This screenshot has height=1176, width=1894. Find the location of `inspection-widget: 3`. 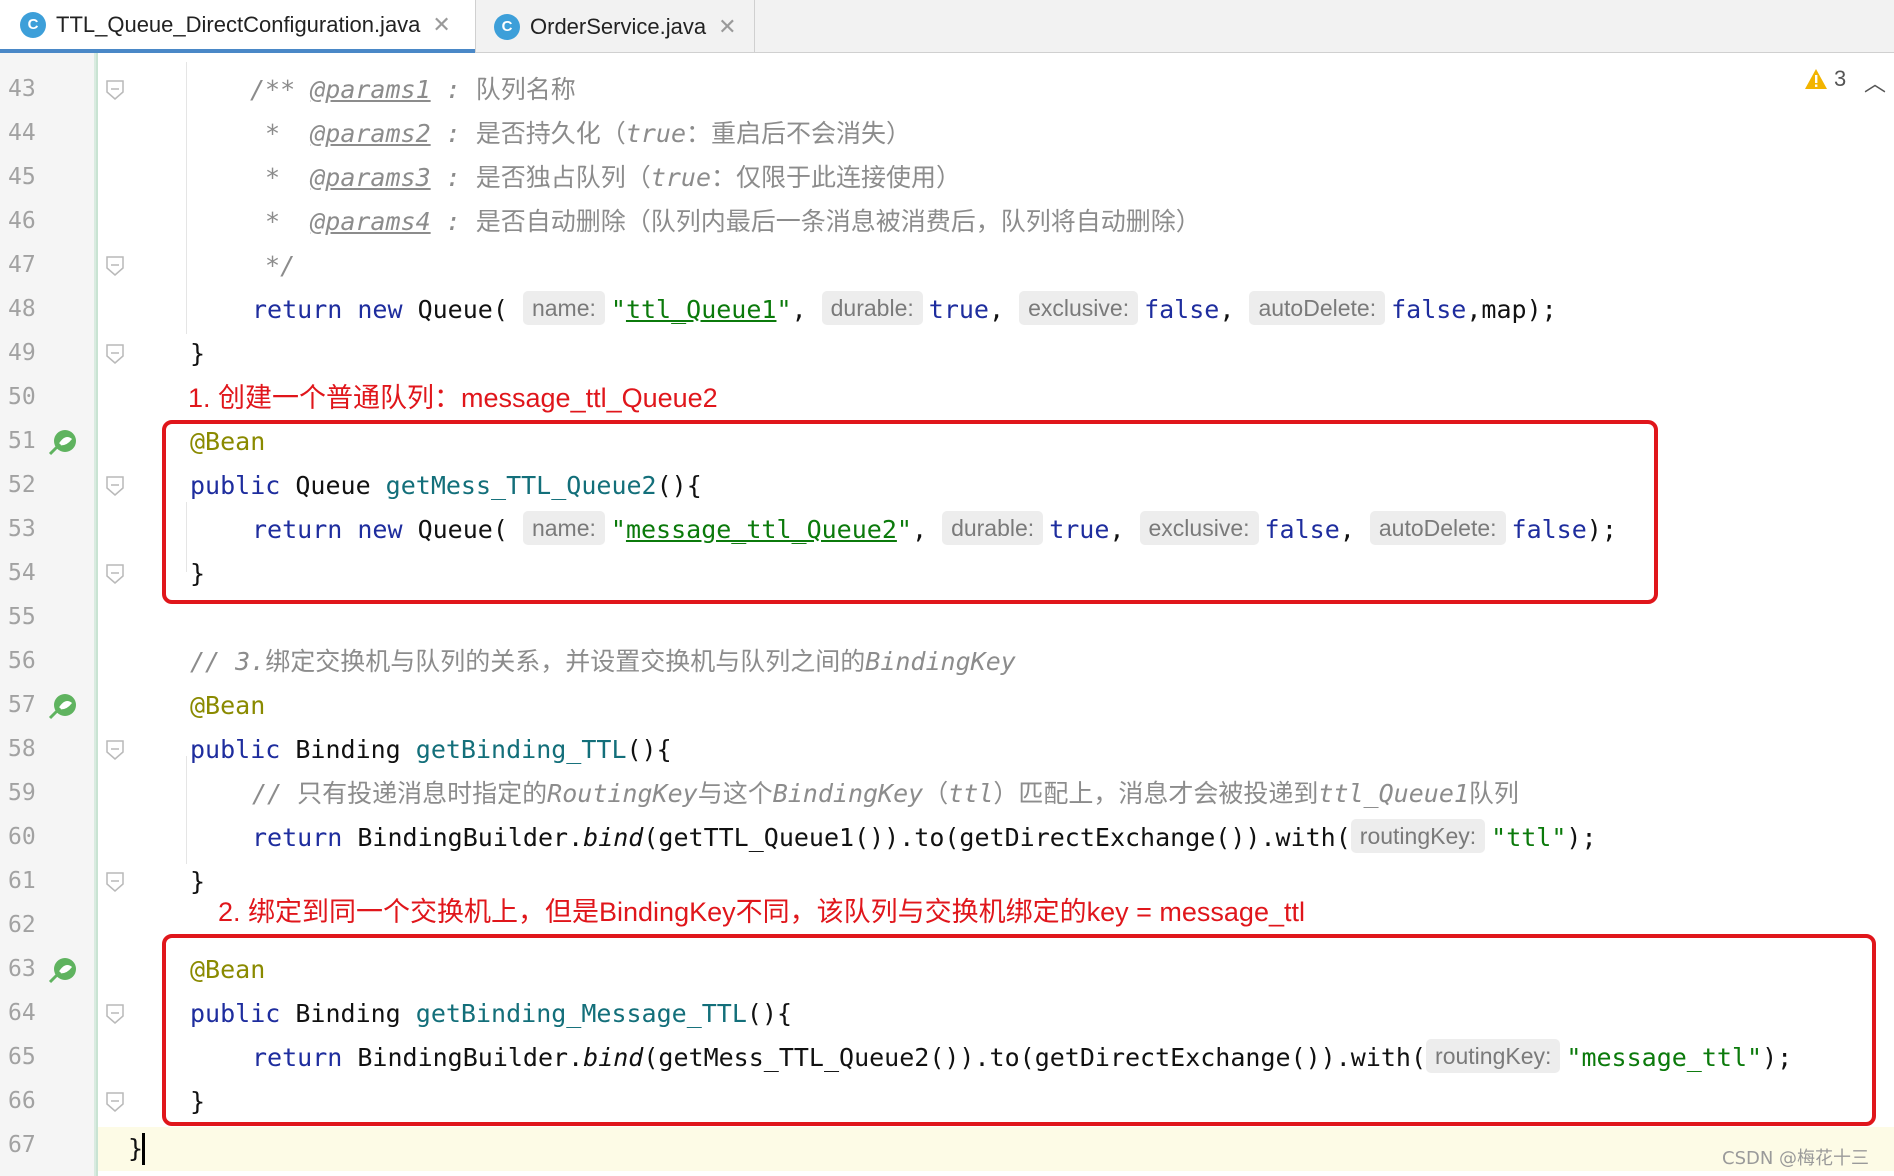

inspection-widget: 3 is located at coordinates (1825, 79).